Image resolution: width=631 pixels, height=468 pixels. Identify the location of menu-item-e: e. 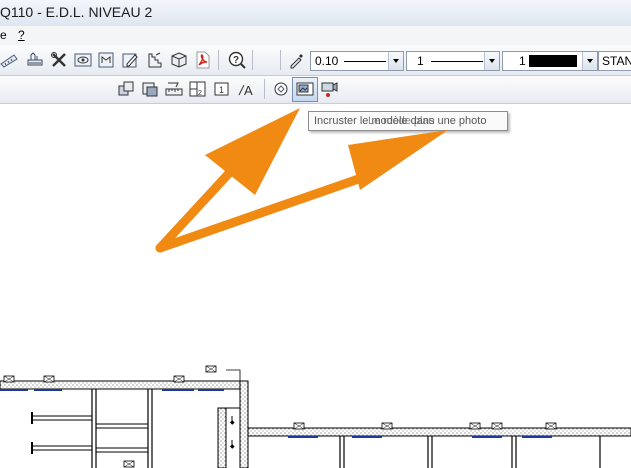
(3, 35).